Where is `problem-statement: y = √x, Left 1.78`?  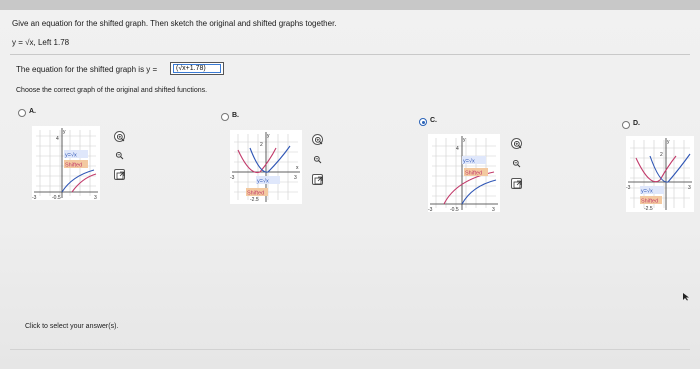 problem-statement: y = √x, Left 1.78 is located at coordinates (40, 42).